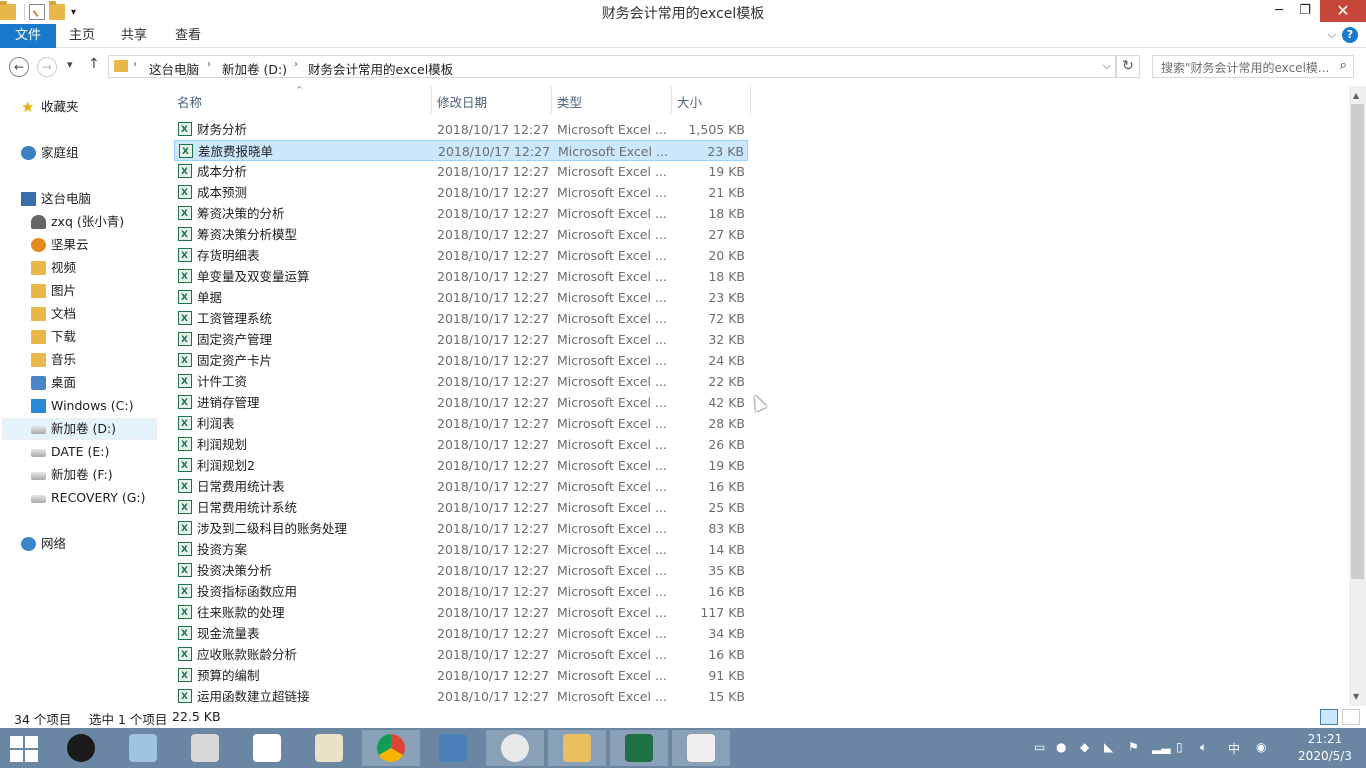 Image resolution: width=1366 pixels, height=768 pixels. What do you see at coordinates (53, 337) in the screenshot?
I see `nav-downloads: 下载` at bounding box center [53, 337].